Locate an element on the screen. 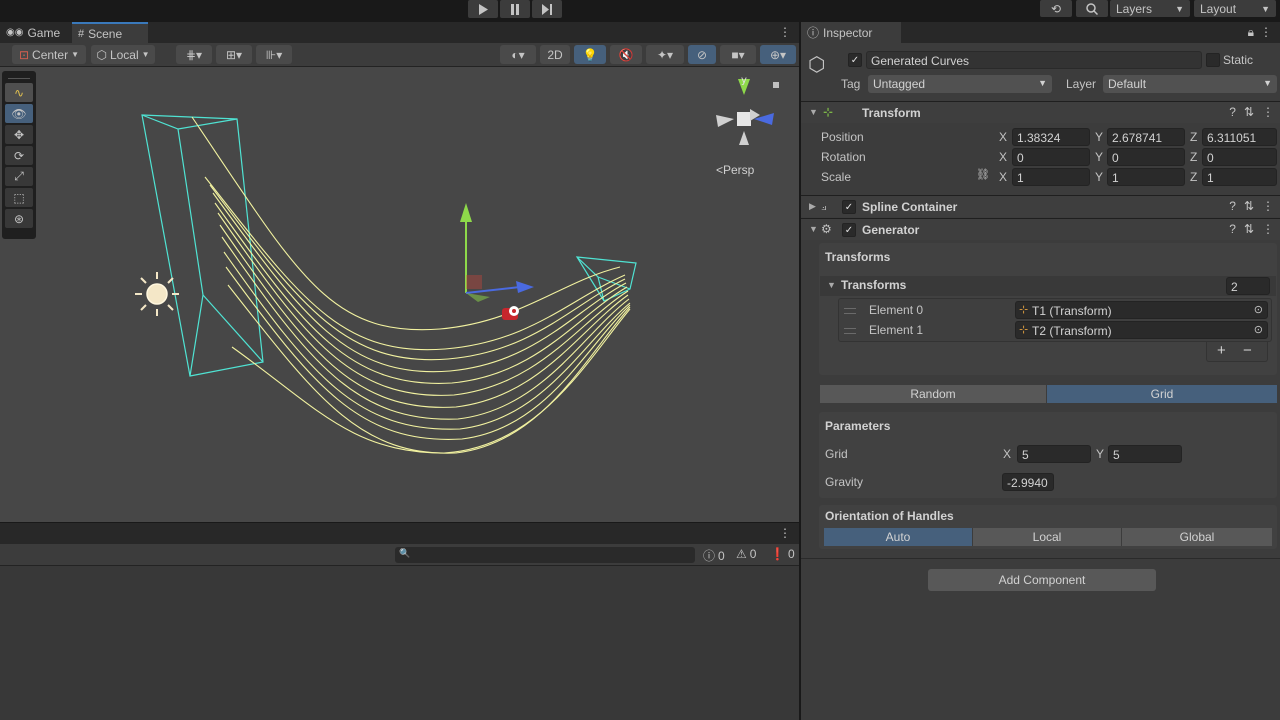  play-button is located at coordinates (483, 9).